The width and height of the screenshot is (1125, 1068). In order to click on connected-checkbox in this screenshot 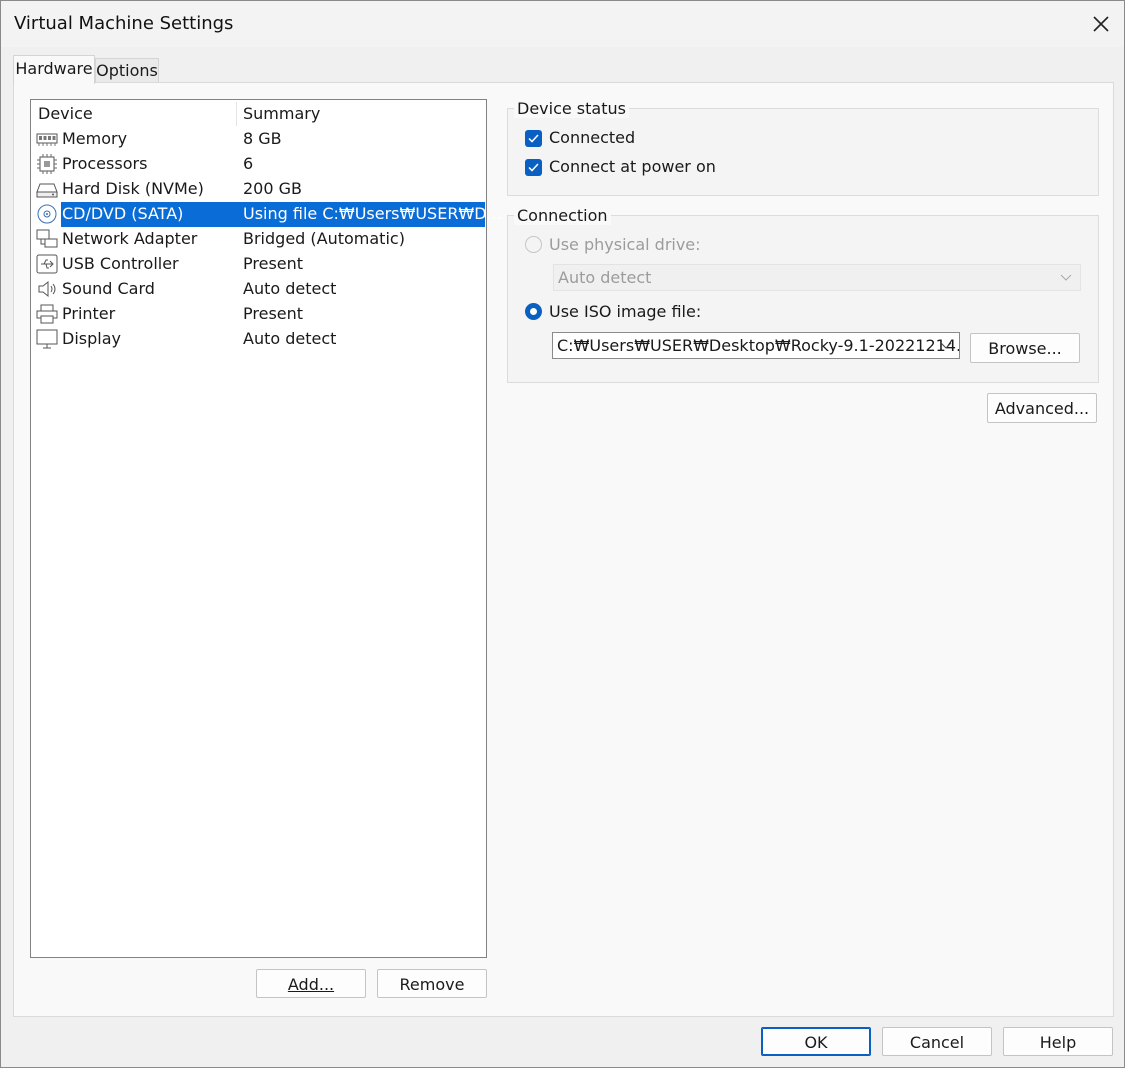, I will do `click(533, 138)`.